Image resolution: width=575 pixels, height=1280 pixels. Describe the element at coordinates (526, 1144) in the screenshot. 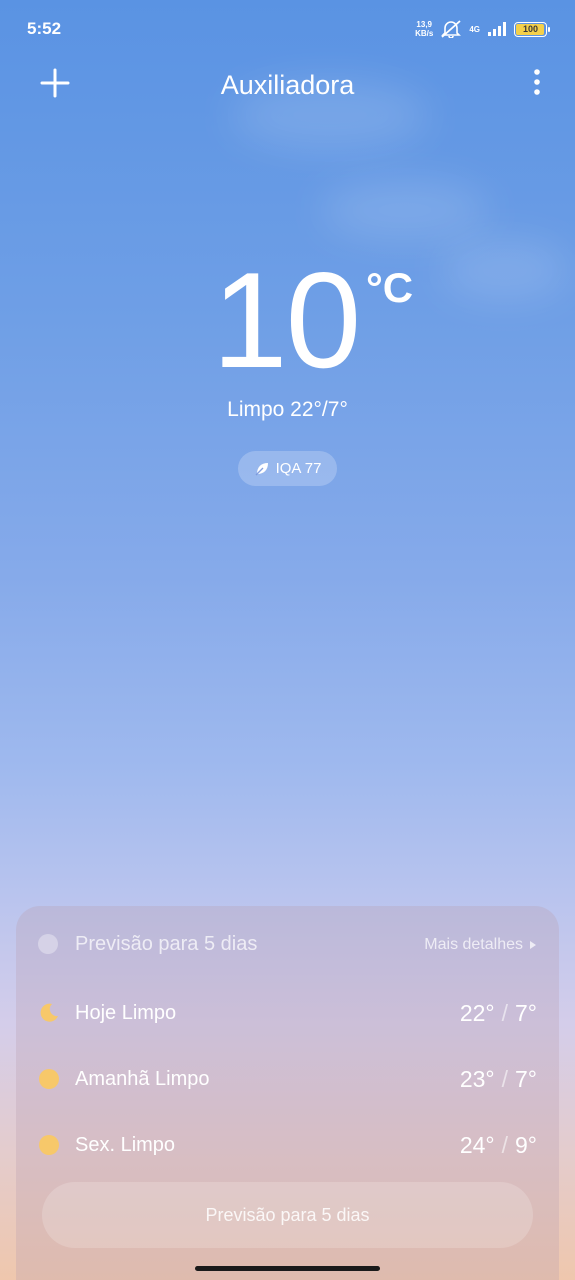

I see `forecast-low: 9°` at that location.